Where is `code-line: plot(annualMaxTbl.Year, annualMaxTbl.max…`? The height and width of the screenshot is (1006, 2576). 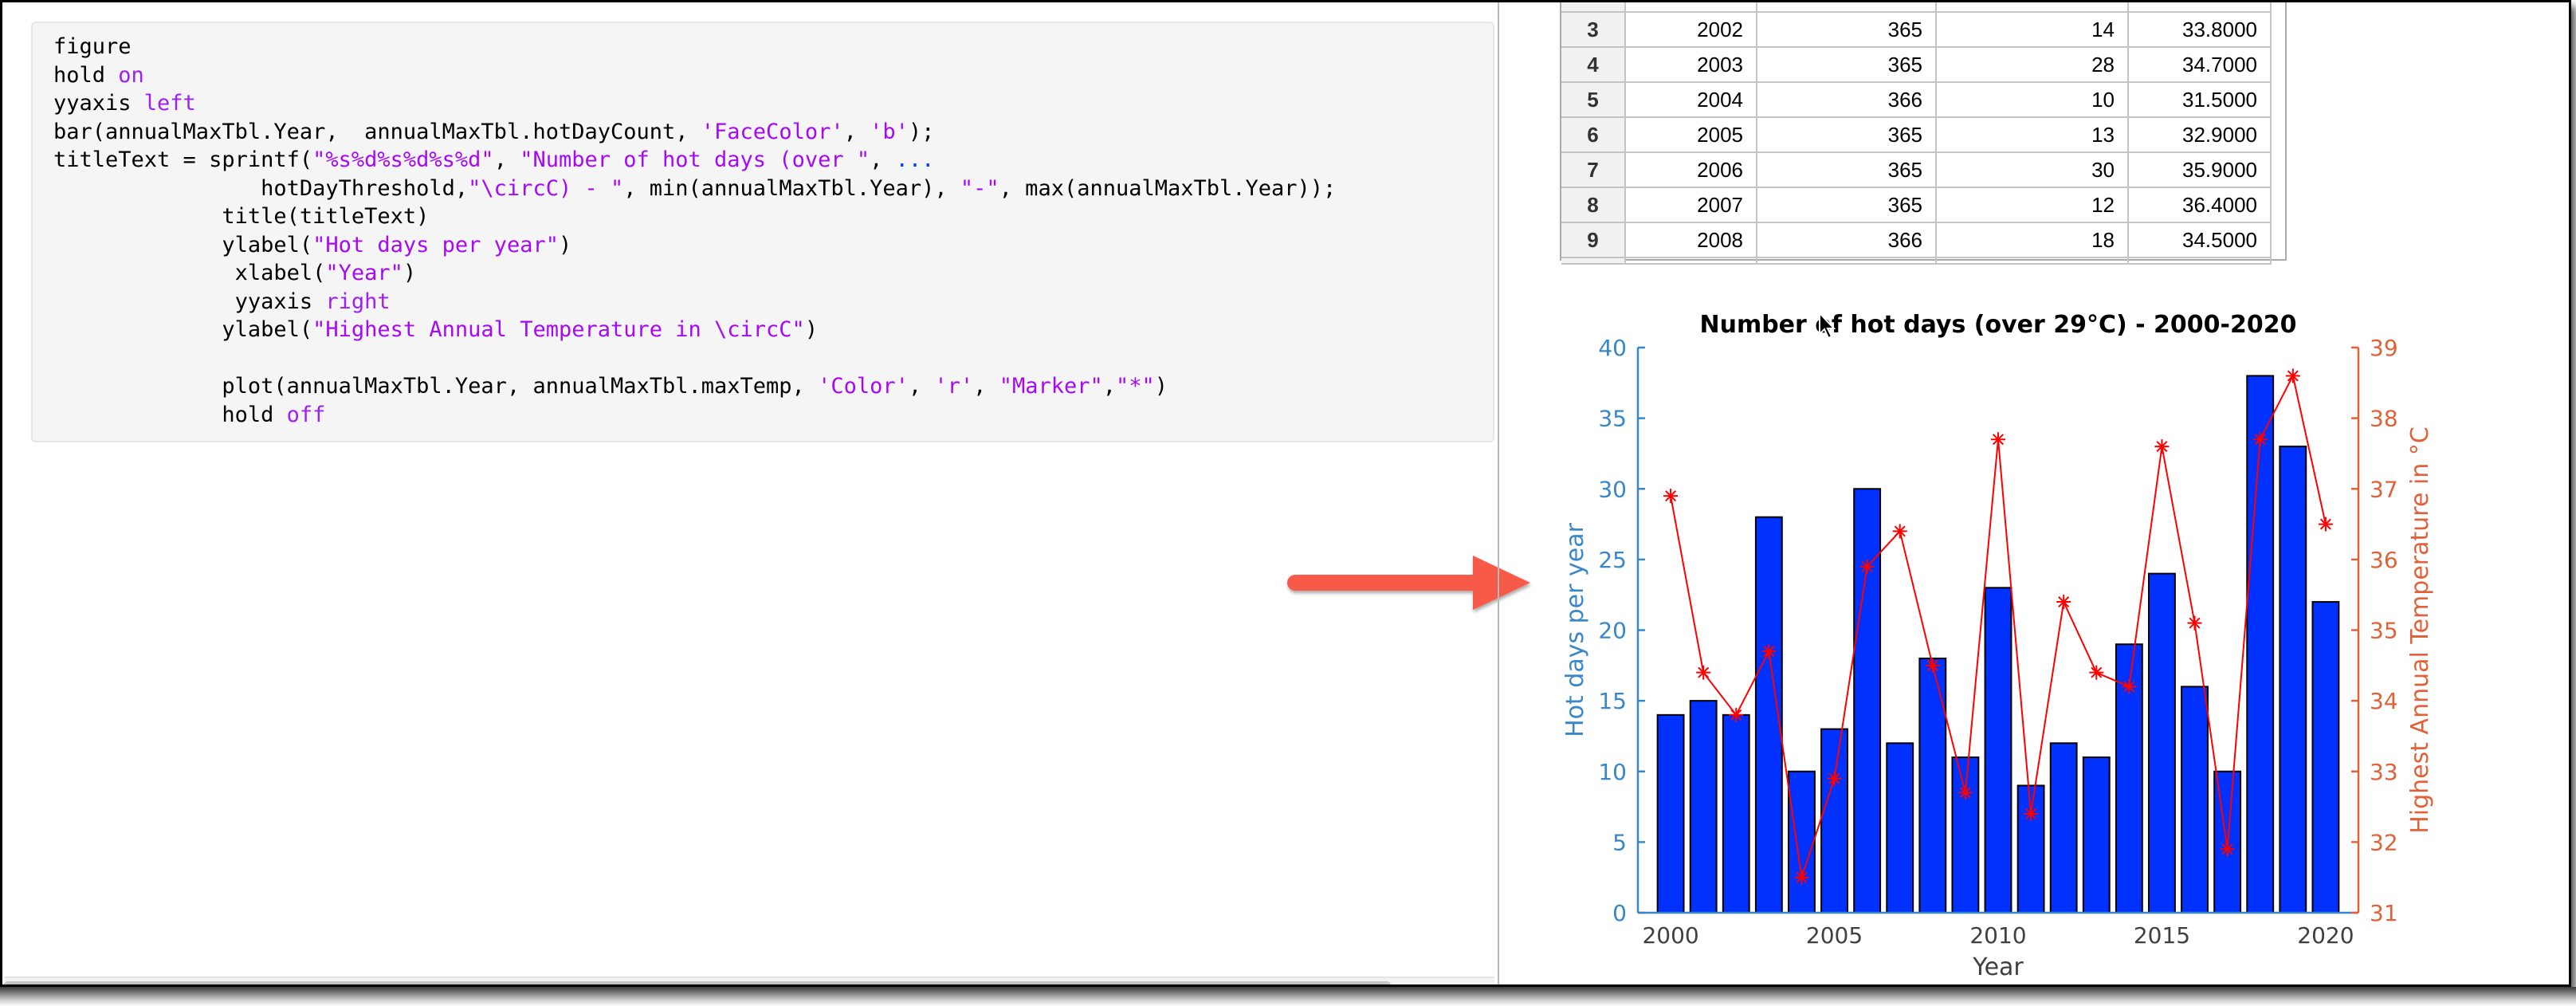 code-line: plot(annualMaxTbl.Year, annualMaxTbl.max… is located at coordinates (610, 386).